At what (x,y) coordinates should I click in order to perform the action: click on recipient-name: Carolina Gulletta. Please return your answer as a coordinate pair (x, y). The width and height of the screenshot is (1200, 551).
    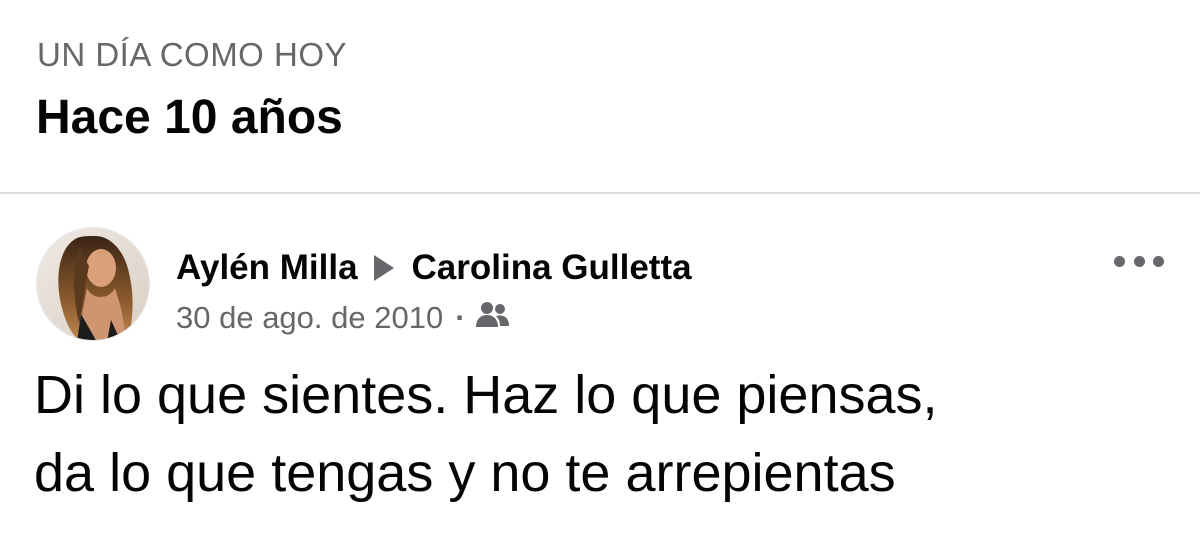
    Looking at the image, I should click on (552, 268).